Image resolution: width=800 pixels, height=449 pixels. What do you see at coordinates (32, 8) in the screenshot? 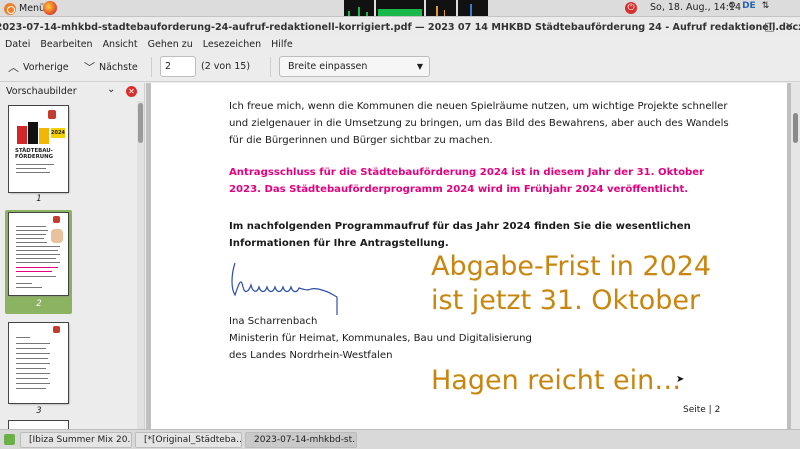
I see `main-menu-label: Menü` at bounding box center [32, 8].